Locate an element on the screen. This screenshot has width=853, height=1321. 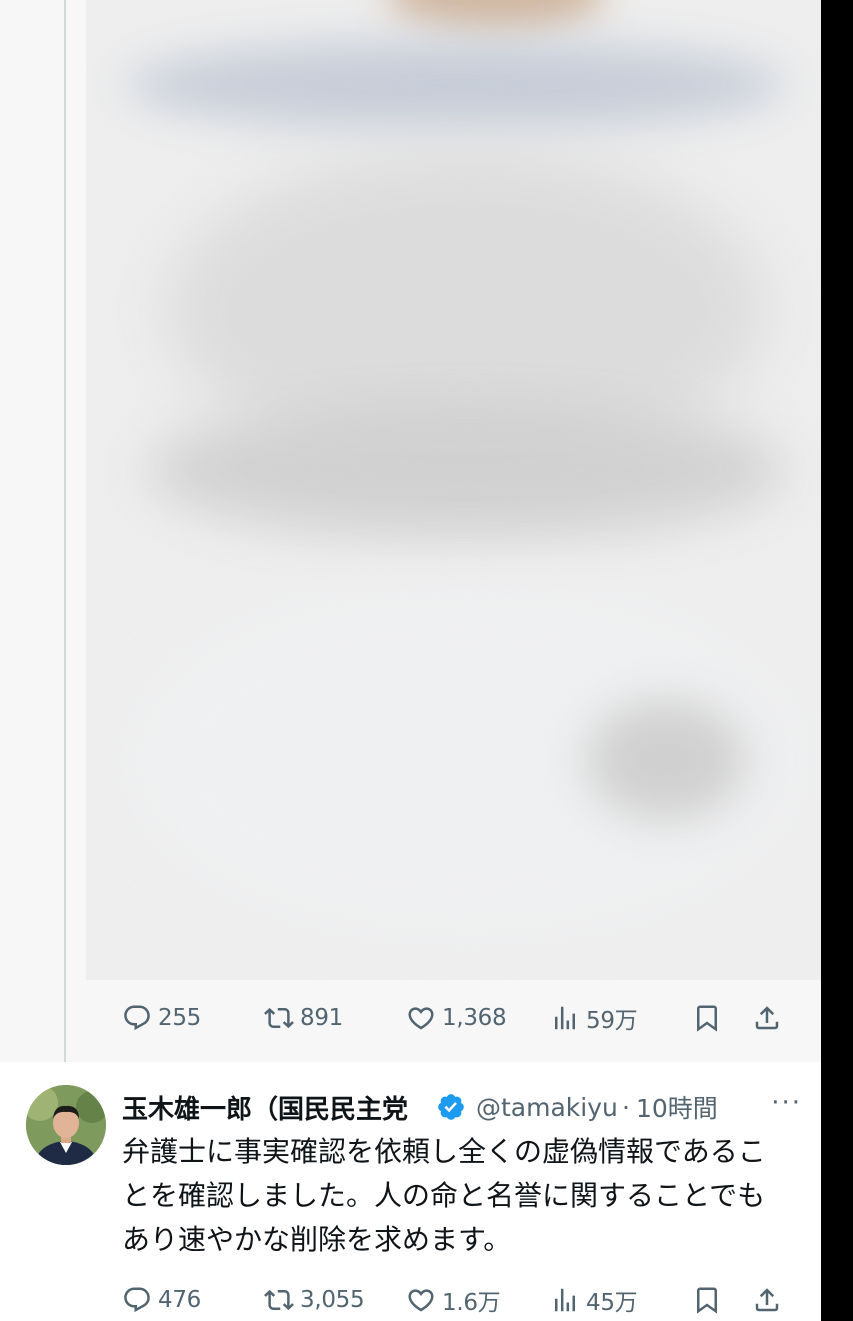
like-count: 1.6万 is located at coordinates (471, 1303).